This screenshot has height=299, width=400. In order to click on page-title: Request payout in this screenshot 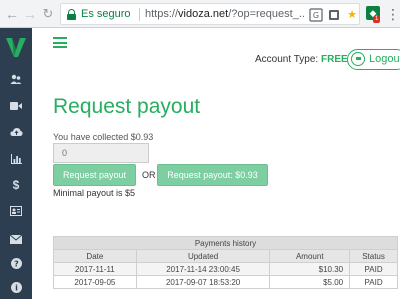, I will do `click(127, 106)`.